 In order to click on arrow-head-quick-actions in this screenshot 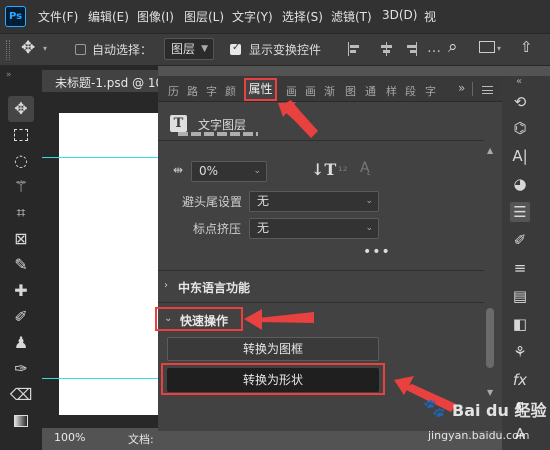, I will do `click(253, 319)`.